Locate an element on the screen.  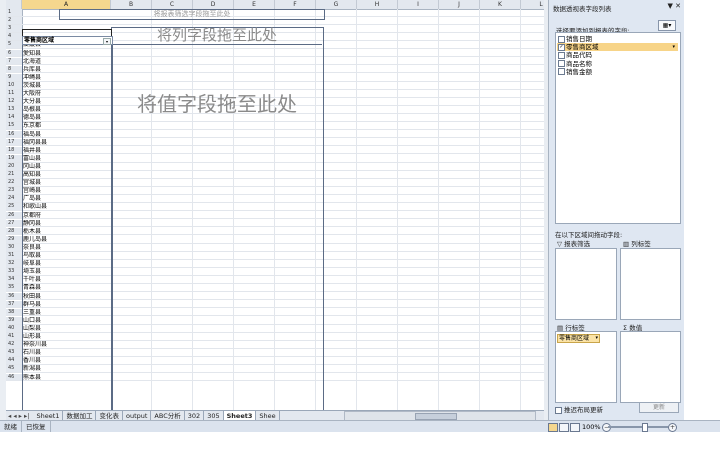
row-number: 44 is located at coordinates (14, 361).